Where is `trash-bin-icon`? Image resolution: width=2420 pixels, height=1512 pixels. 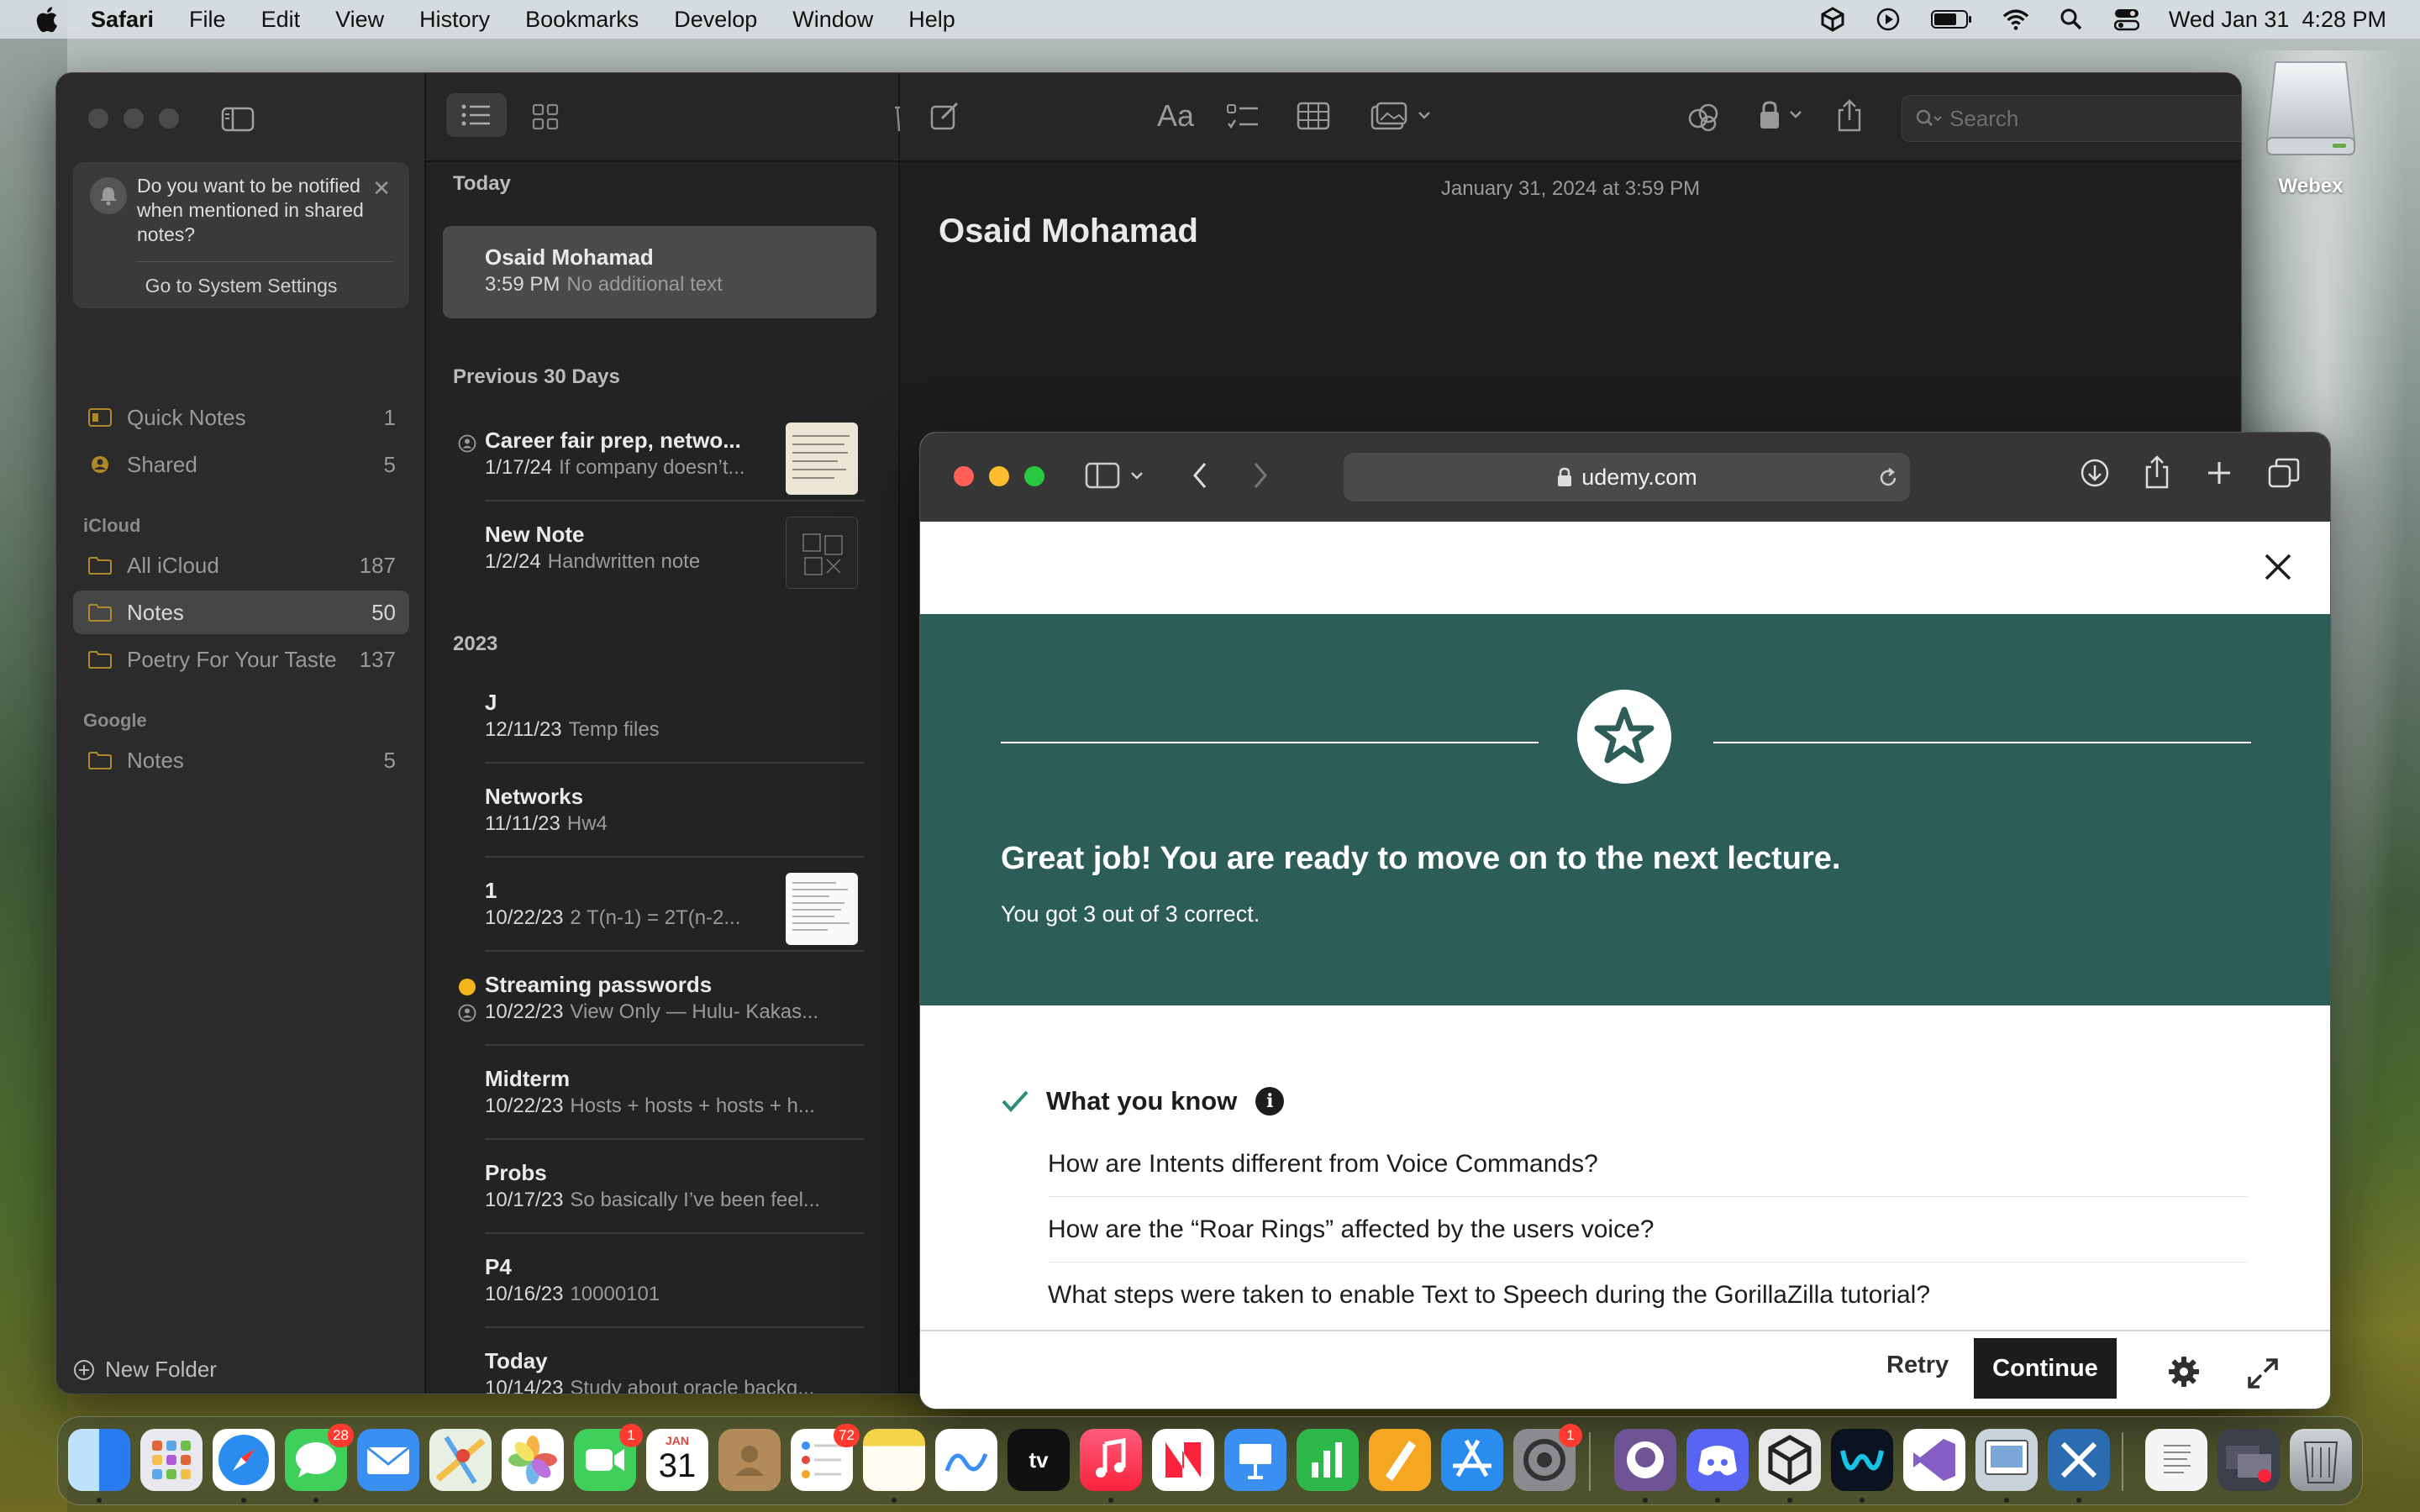
trash-bin-icon is located at coordinates (2321, 1460).